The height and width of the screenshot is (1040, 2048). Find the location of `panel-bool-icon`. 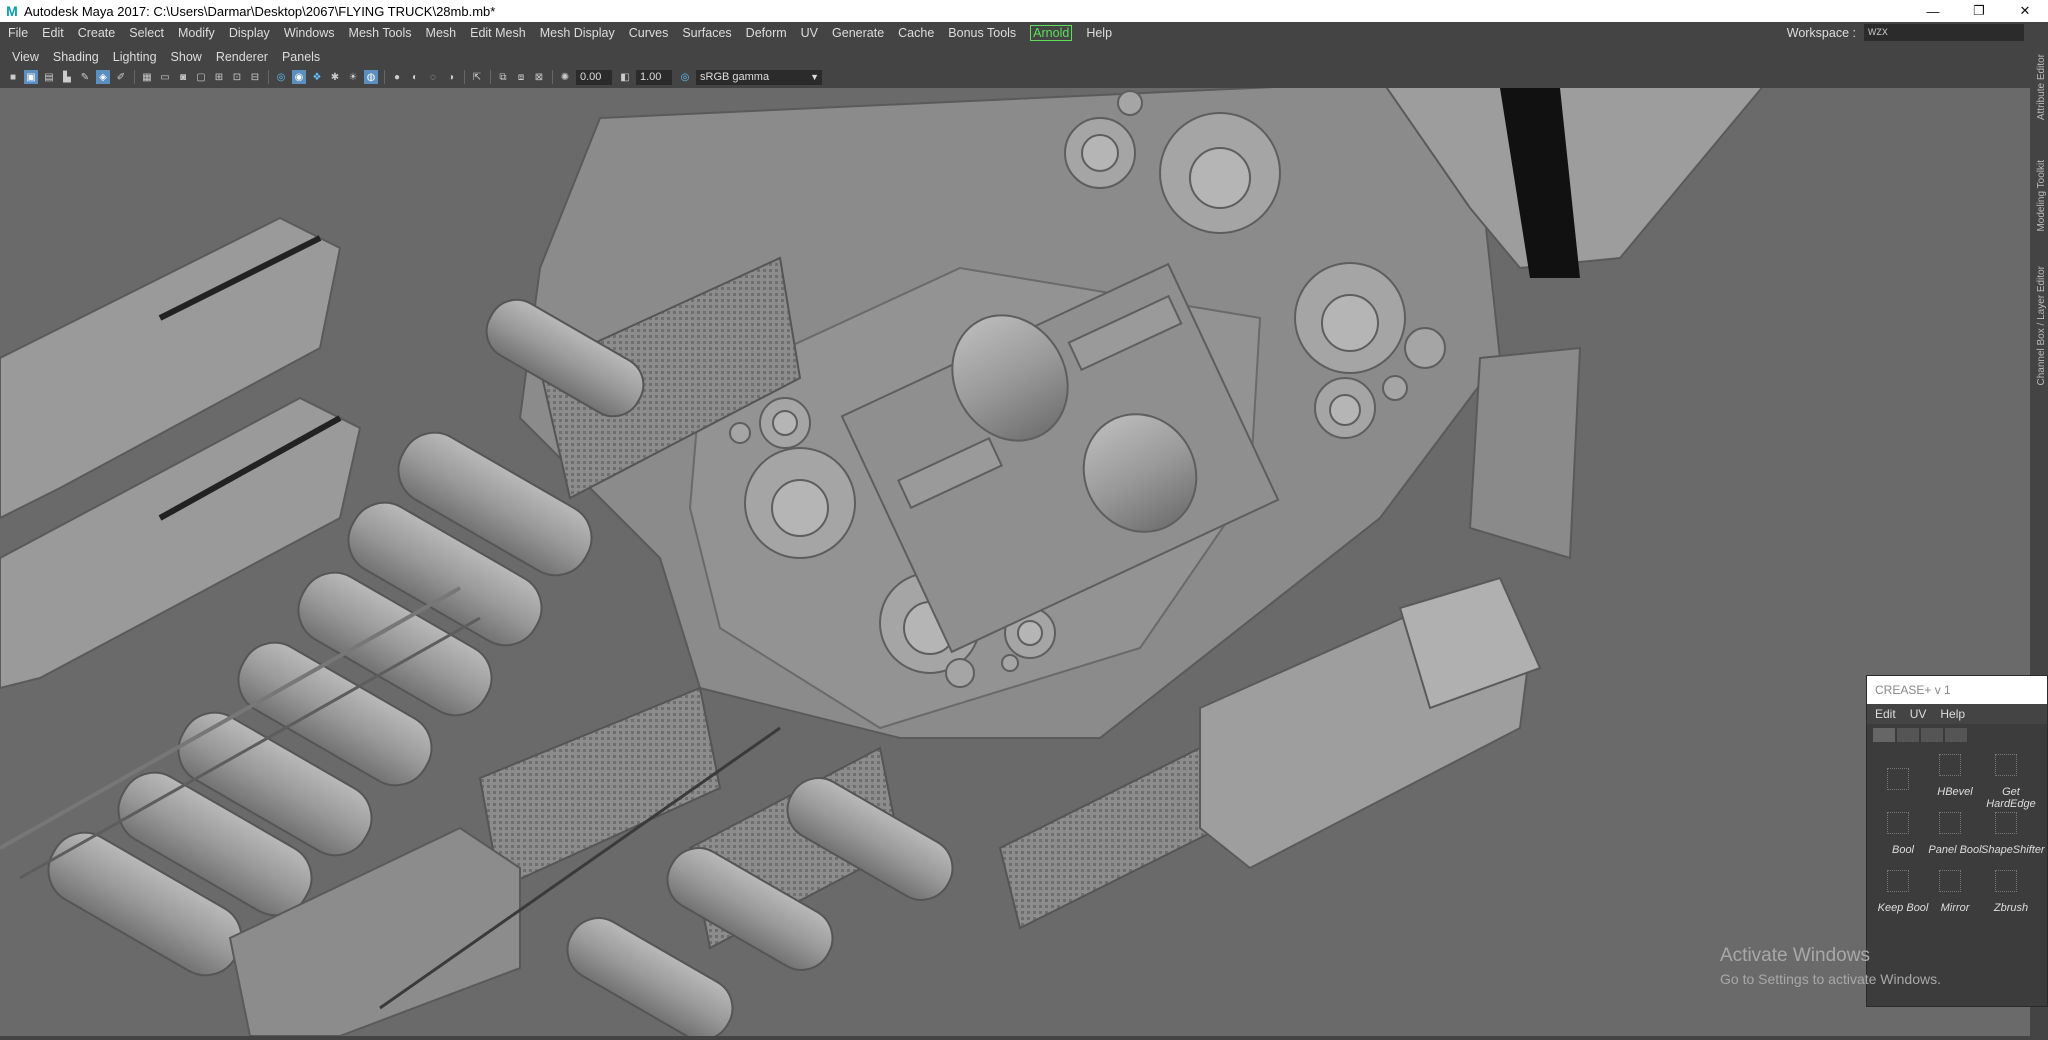

panel-bool-icon is located at coordinates (1950, 823).